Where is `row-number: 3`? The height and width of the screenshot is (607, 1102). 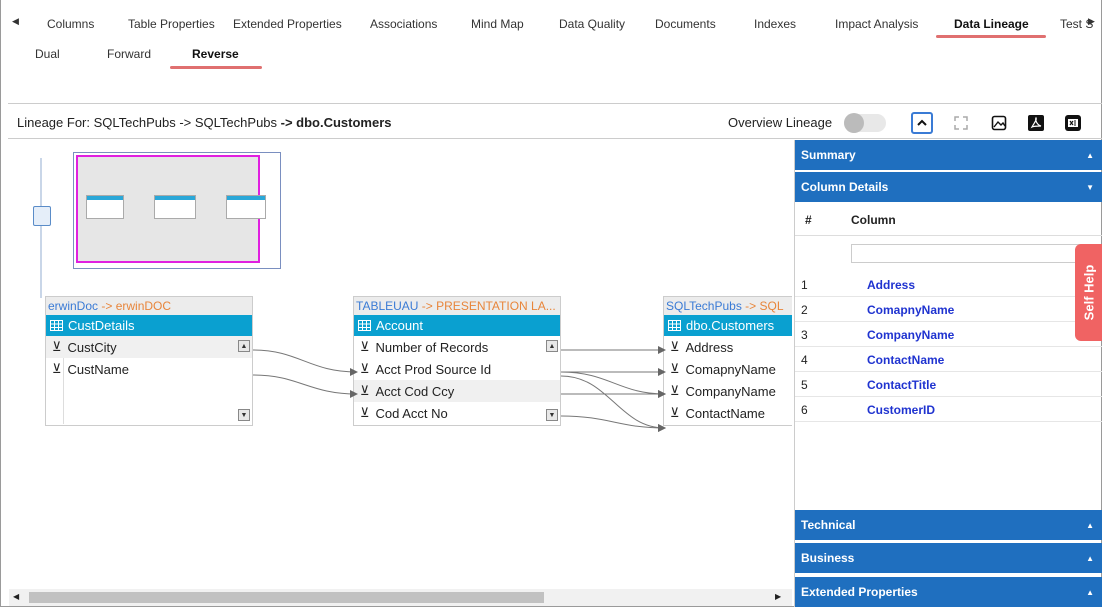 row-number: 3 is located at coordinates (804, 335).